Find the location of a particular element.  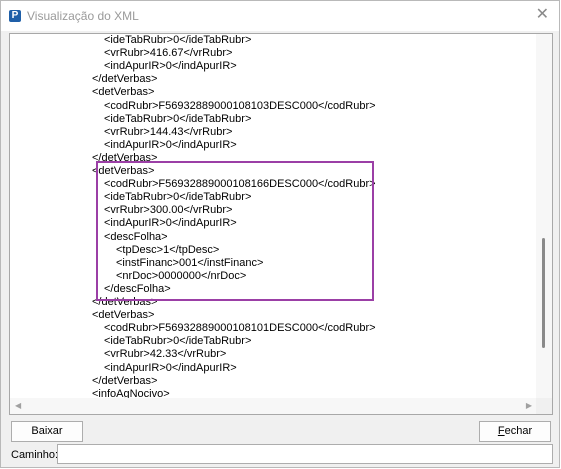

xml-line: <vrRubr>144.43</vrRubr> is located at coordinates (168, 131).